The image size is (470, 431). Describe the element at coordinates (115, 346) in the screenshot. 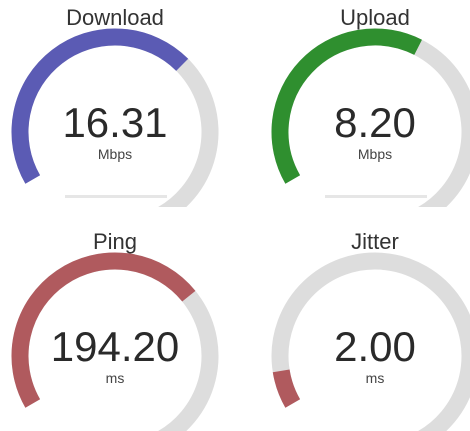

I see `ping-value: 194.20` at that location.